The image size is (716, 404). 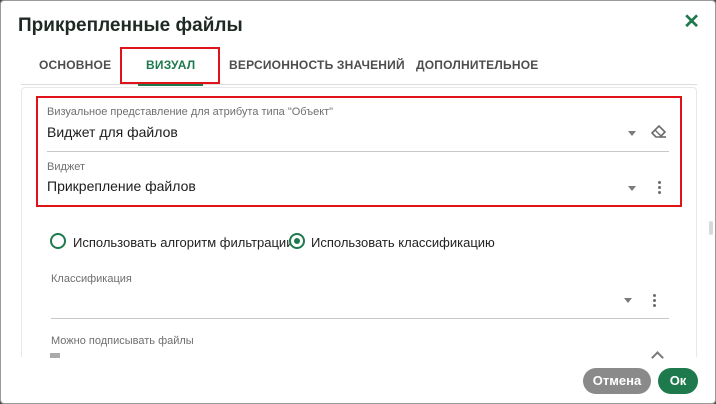 What do you see at coordinates (317, 66) in the screenshot?
I see `tab-value-versioning: ВЕРСИОННОСТЬ ЗНАЧЕНИЙ` at bounding box center [317, 66].